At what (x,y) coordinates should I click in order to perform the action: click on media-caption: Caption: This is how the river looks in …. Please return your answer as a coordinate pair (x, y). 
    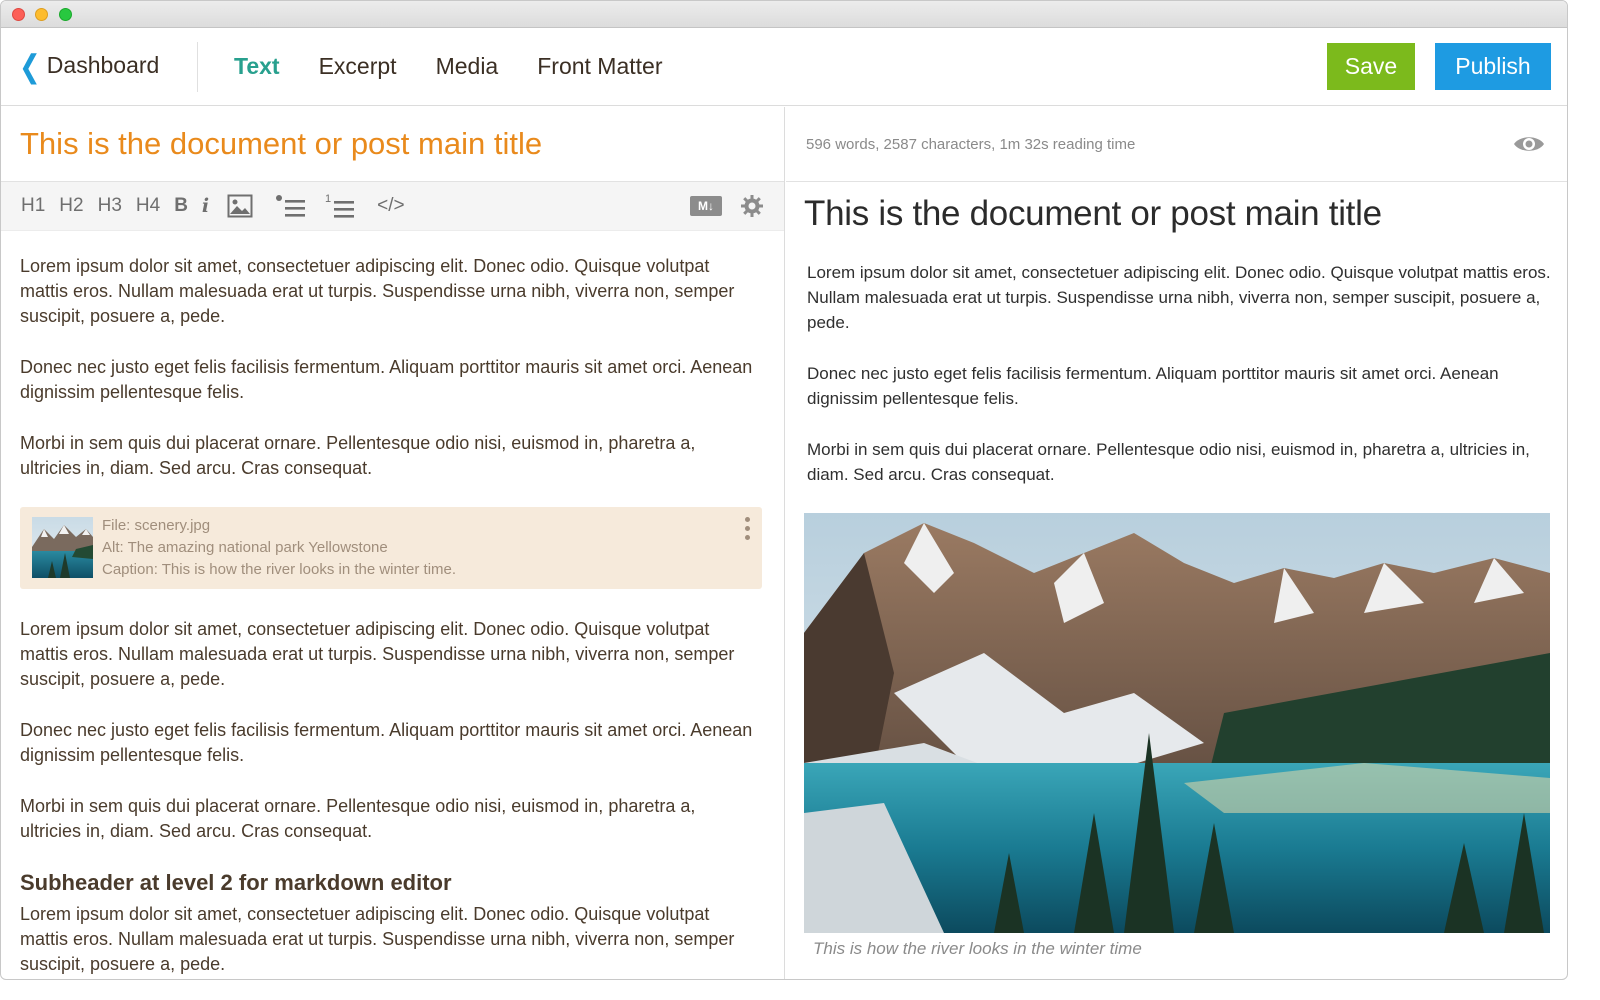
    Looking at the image, I should click on (279, 569).